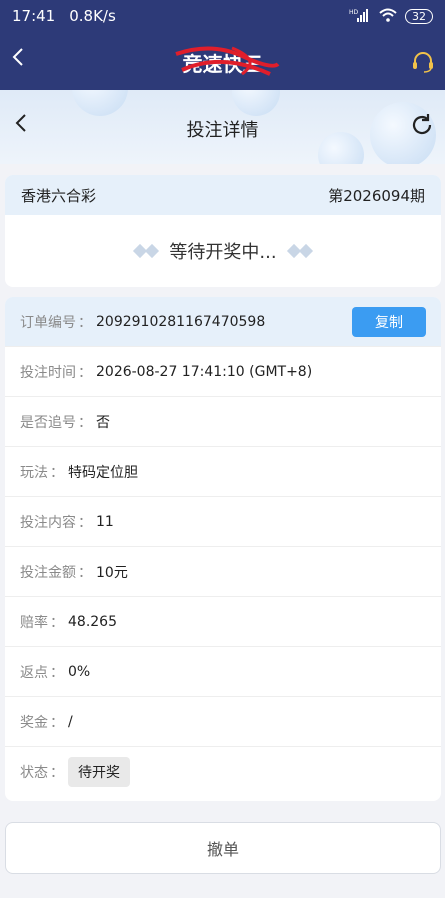 The width and height of the screenshot is (445, 898). I want to click on row-label: 订单编号, so click(48, 322).